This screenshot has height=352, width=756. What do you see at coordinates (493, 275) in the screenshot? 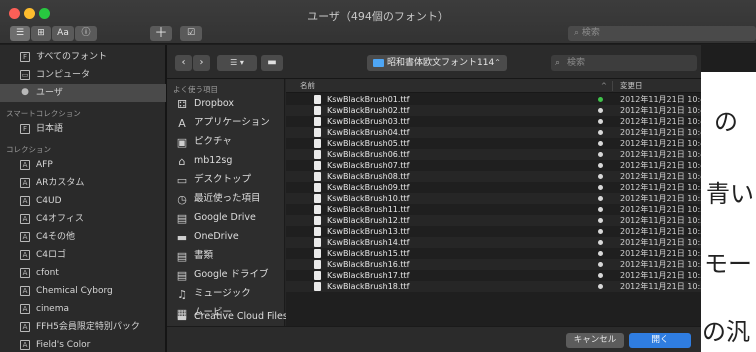
I see `file-row: KswBlackBrush17.ttf 2012年11月21日 10:52` at bounding box center [493, 275].